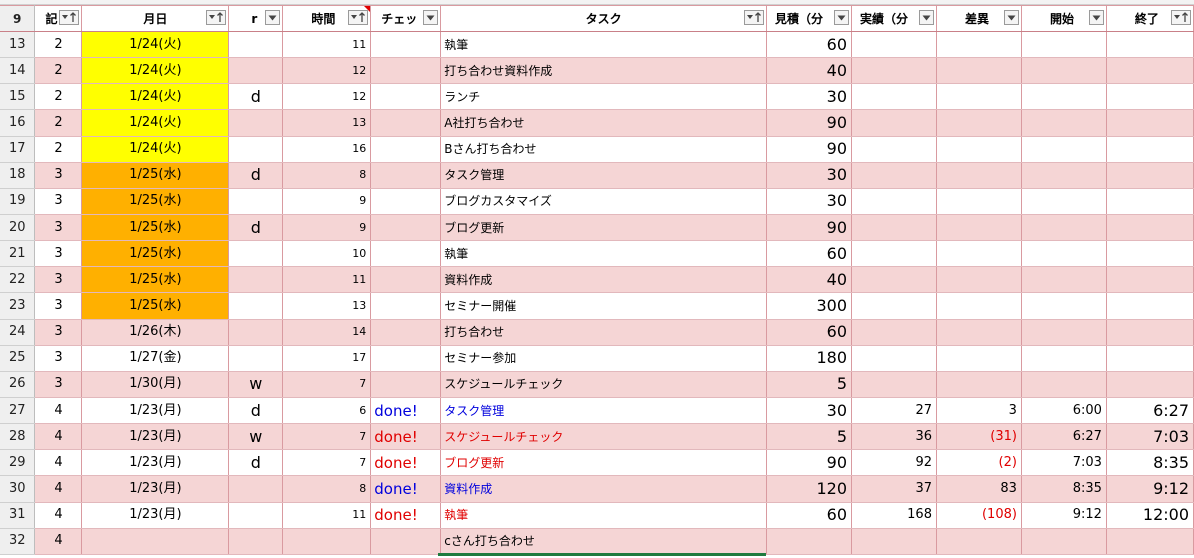  What do you see at coordinates (809, 280) in the screenshot?
I see `cell-estimate: 40` at bounding box center [809, 280].